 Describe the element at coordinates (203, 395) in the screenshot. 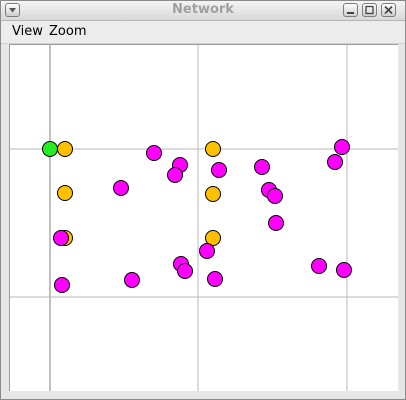

I see `window-bottom-border` at that location.